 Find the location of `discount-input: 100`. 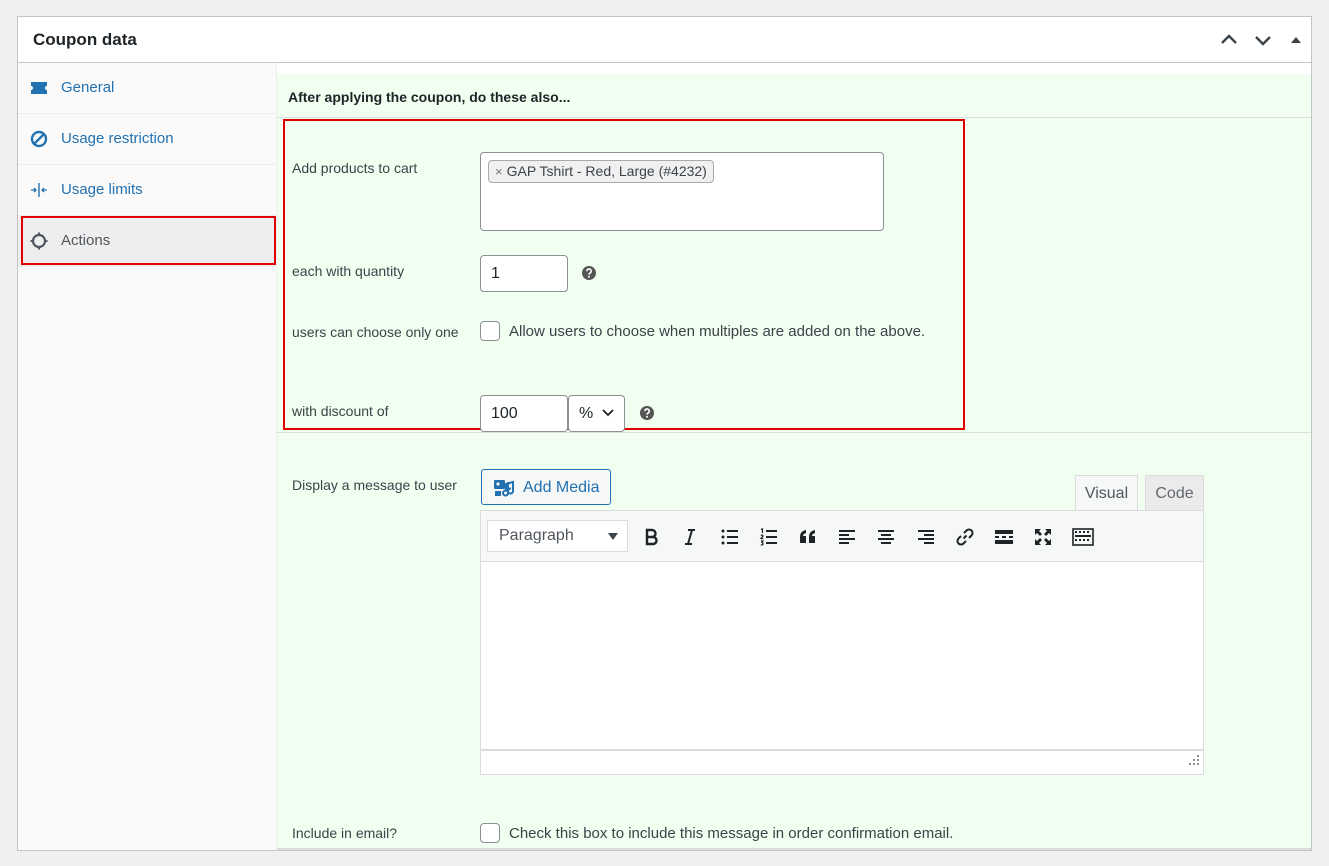

discount-input: 100 is located at coordinates (524, 413).